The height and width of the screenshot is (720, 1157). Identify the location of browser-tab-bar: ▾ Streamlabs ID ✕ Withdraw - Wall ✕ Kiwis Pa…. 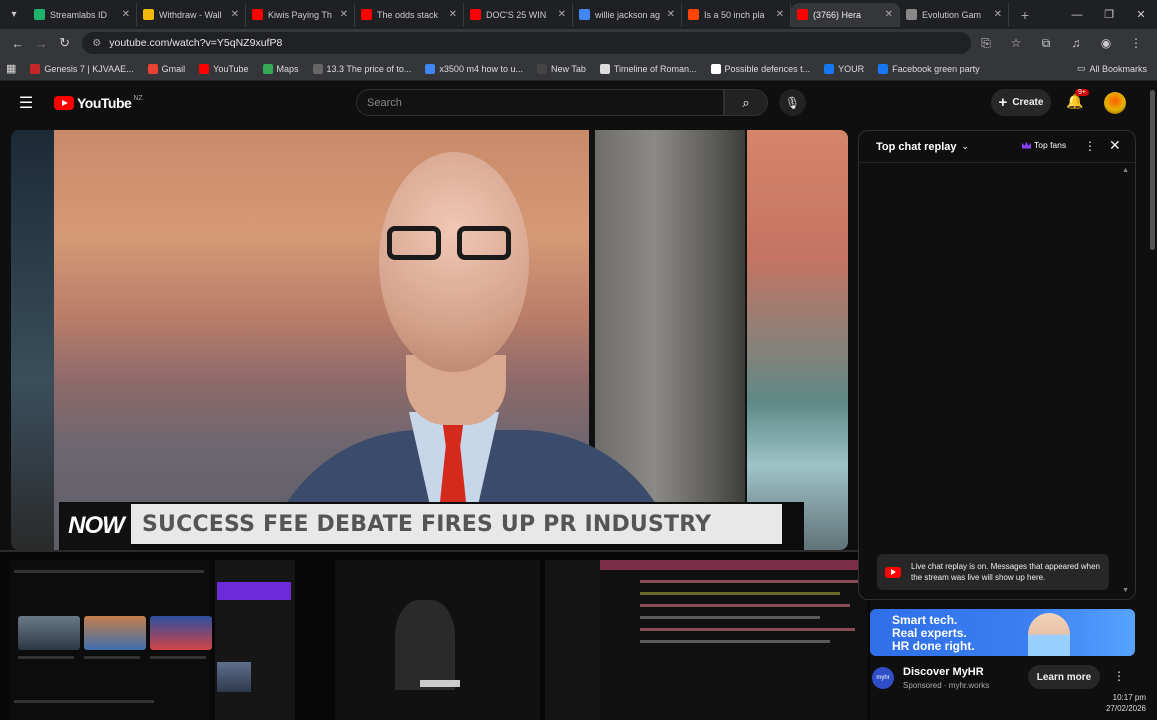
(578, 14).